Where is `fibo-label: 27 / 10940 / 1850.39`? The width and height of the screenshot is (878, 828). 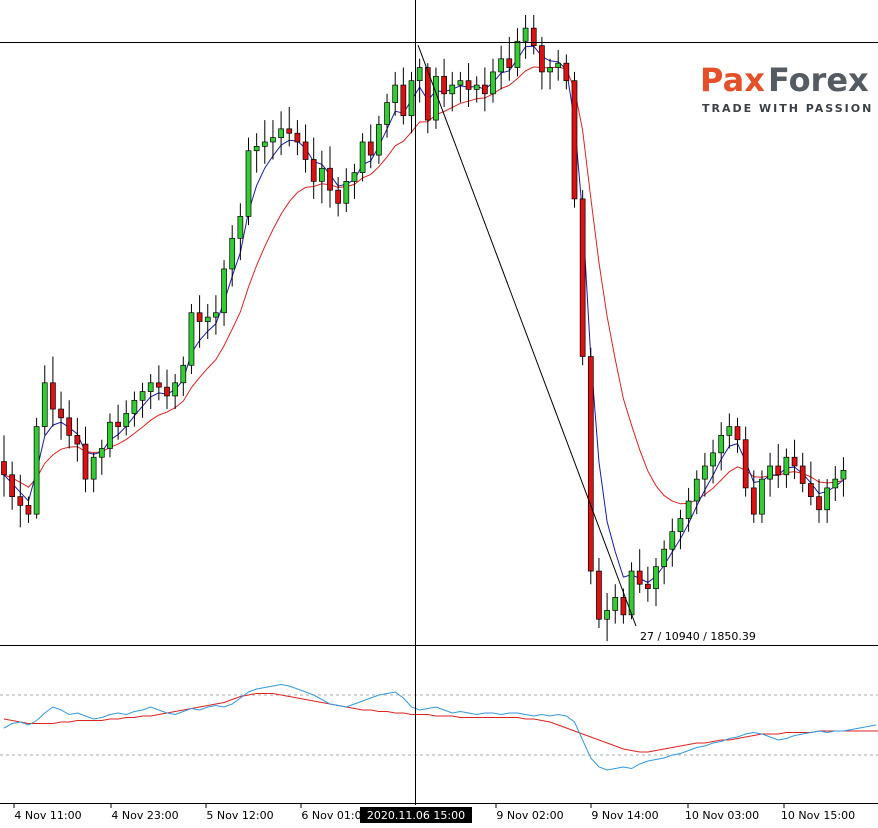 fibo-label: 27 / 10940 / 1850.39 is located at coordinates (698, 636).